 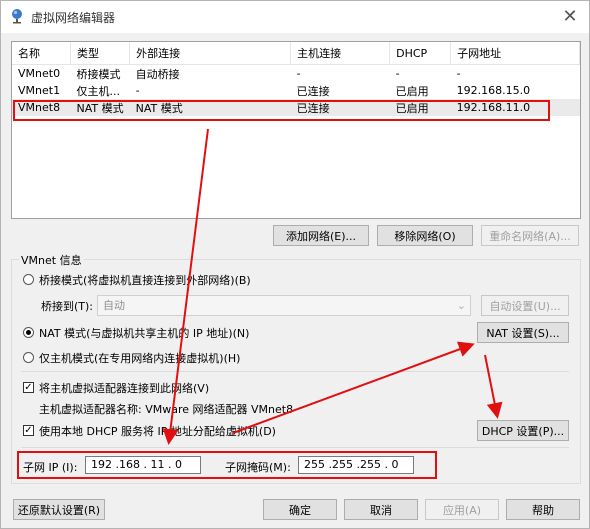 What do you see at coordinates (353, 387) in the screenshot?
I see `arrow-to-nat-settings` at bounding box center [353, 387].